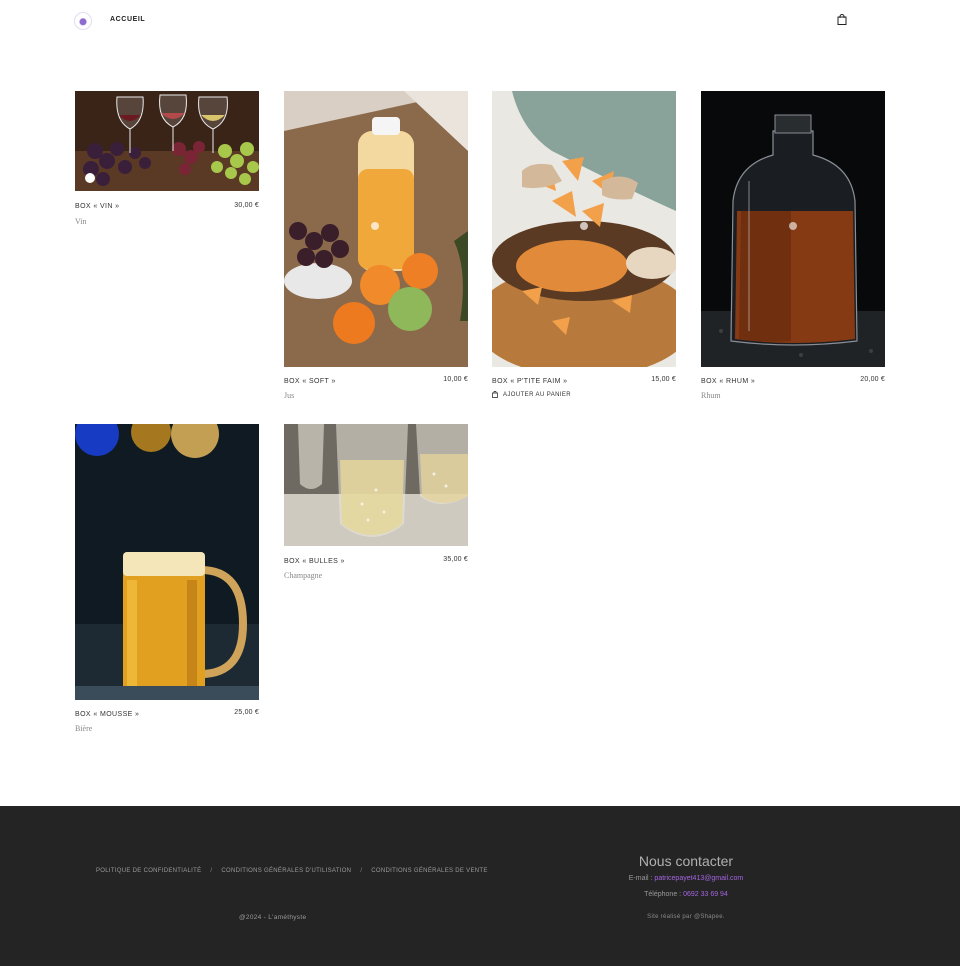 The image size is (960, 966). What do you see at coordinates (529, 381) in the screenshot?
I see `product-title: BOX « P'TITE FAIM »` at bounding box center [529, 381].